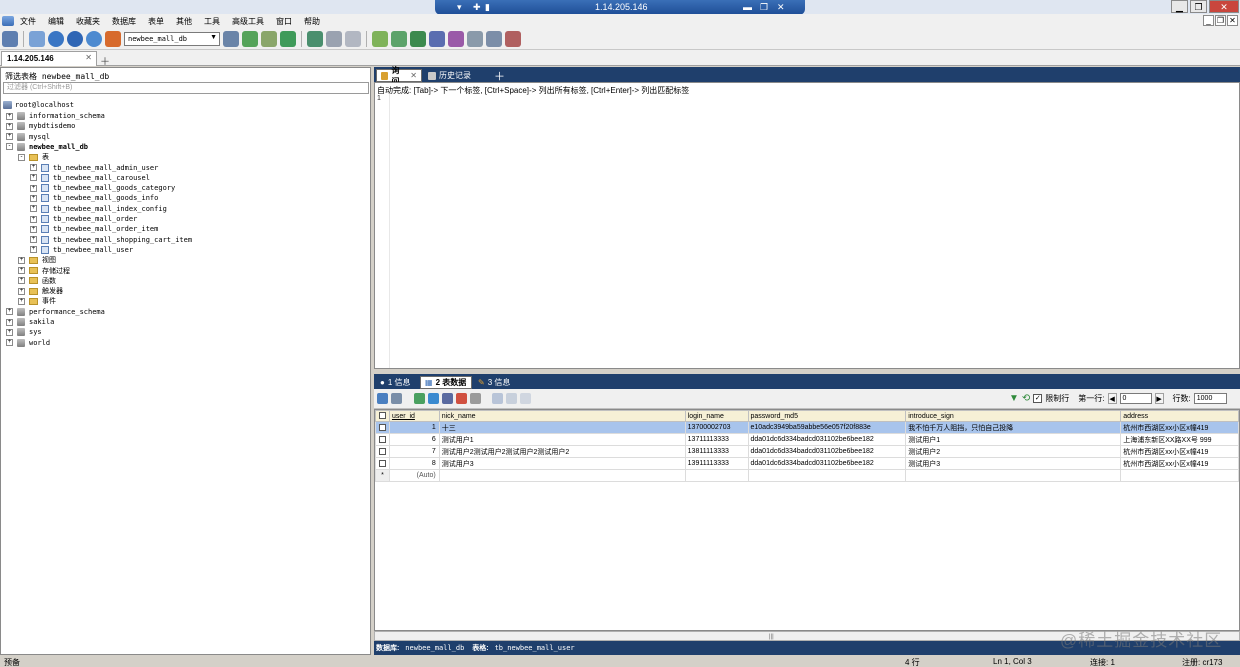 The height and width of the screenshot is (667, 1240). What do you see at coordinates (1013, 451) in the screenshot?
I see `cell-introduce-sign: 测试用户2` at bounding box center [1013, 451].